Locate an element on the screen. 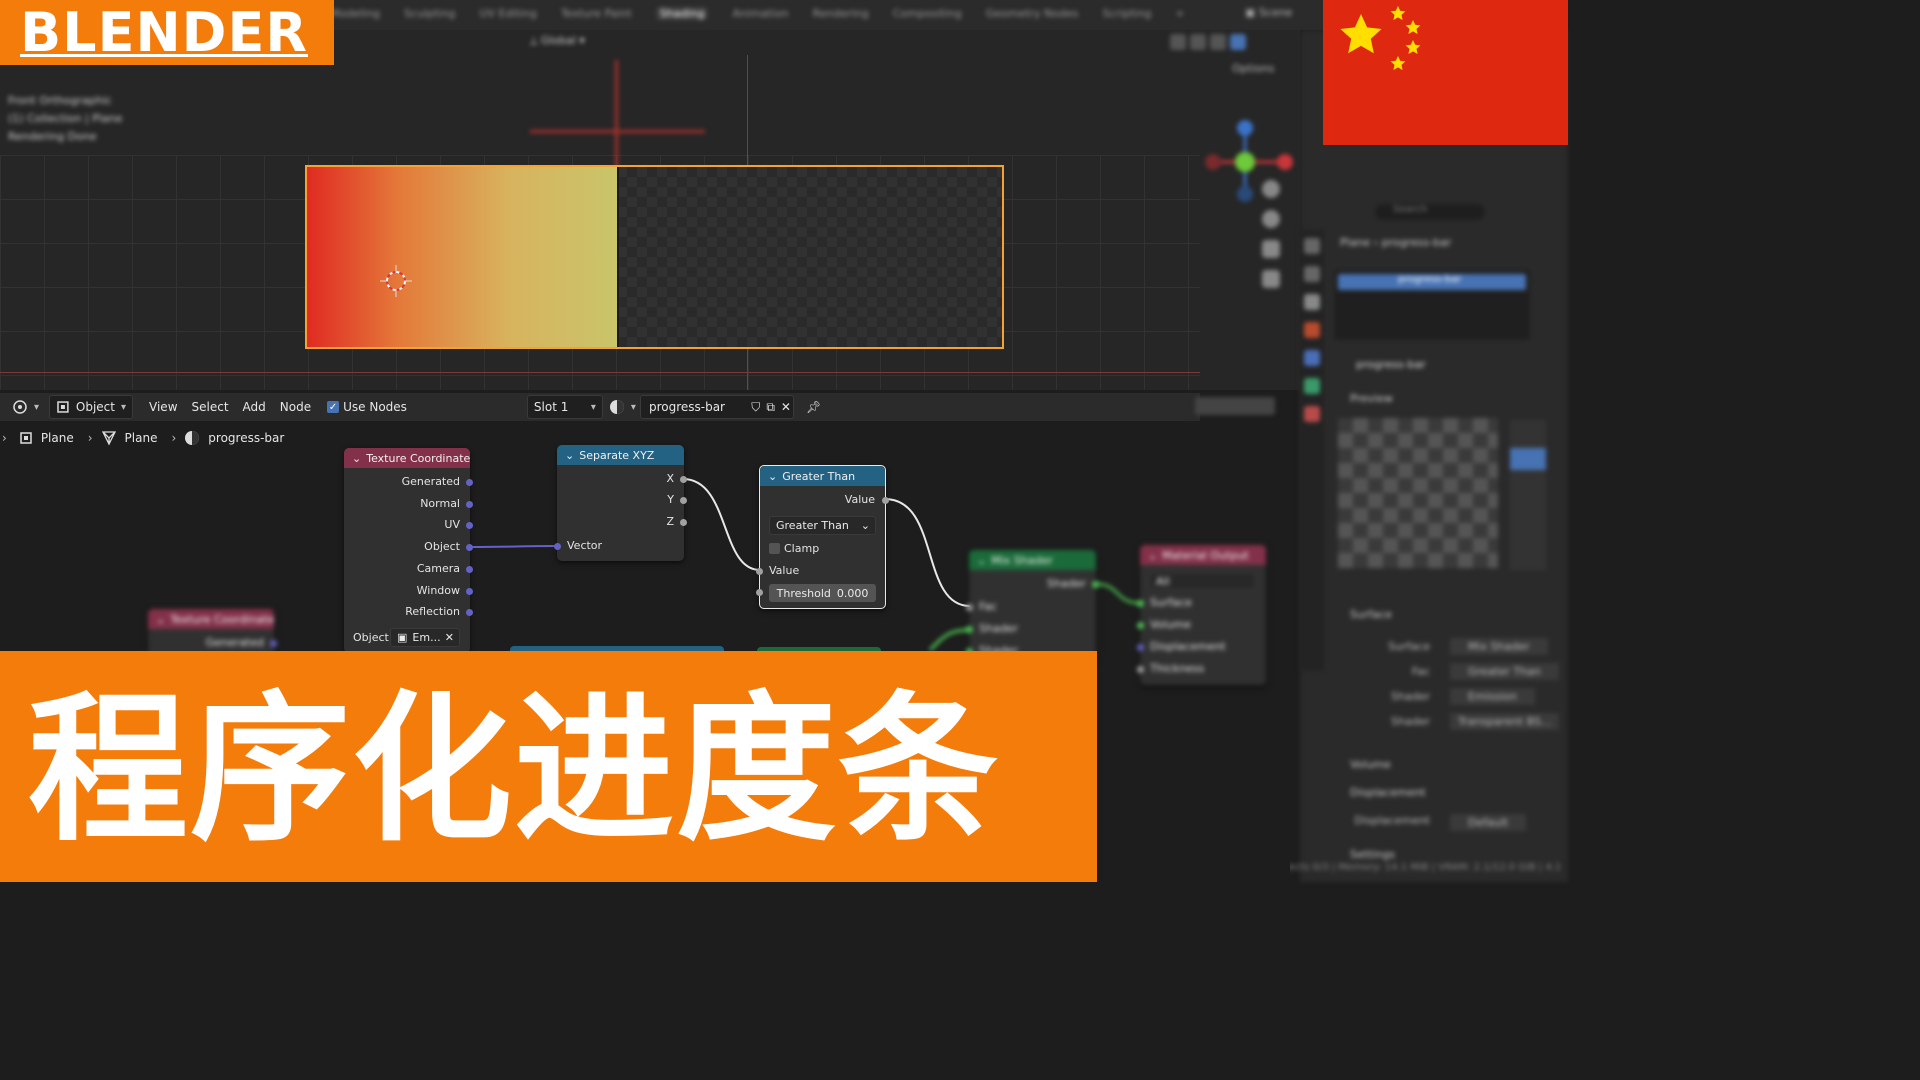 This screenshot has height=1080, width=1920. duplicate-material-icon: ⧉ is located at coordinates (770, 407).